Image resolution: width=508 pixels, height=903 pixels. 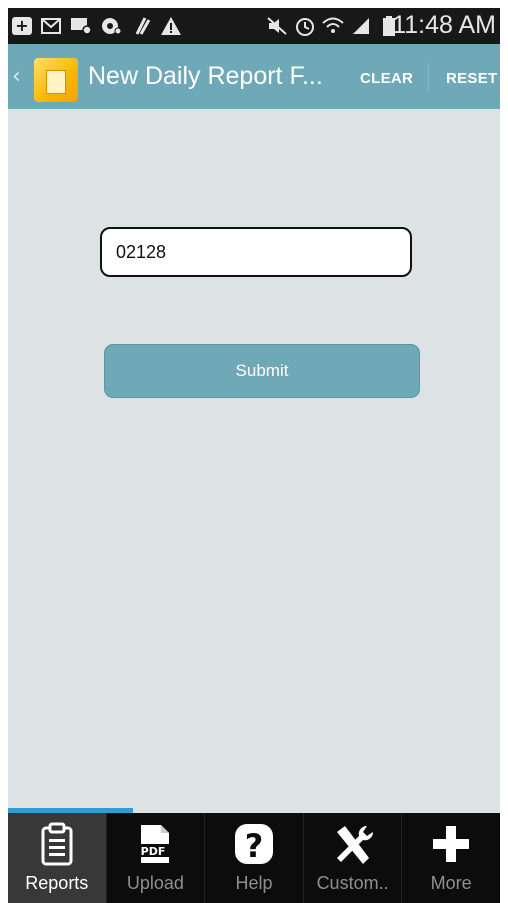 I want to click on wifi-icon, so click(x=333, y=26).